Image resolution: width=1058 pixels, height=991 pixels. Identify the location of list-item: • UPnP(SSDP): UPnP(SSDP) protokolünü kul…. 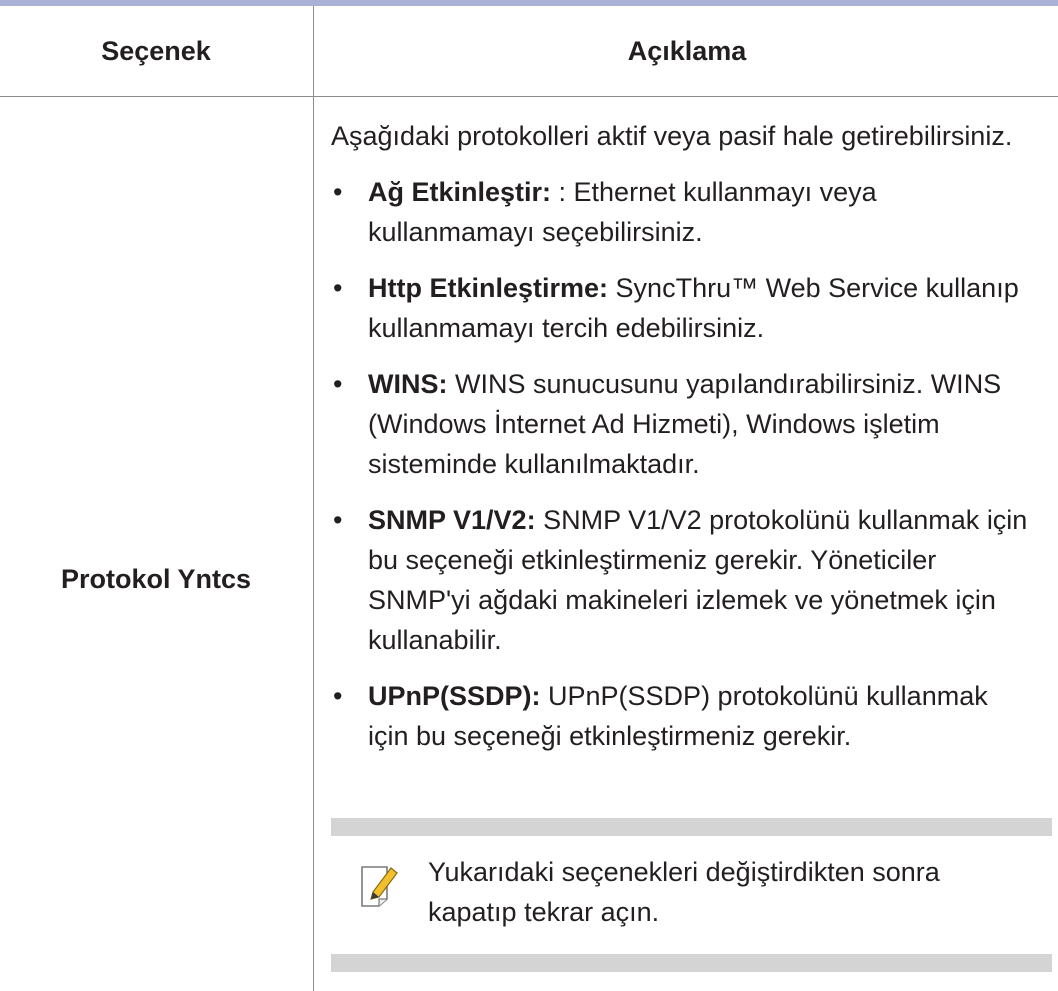
(681, 716).